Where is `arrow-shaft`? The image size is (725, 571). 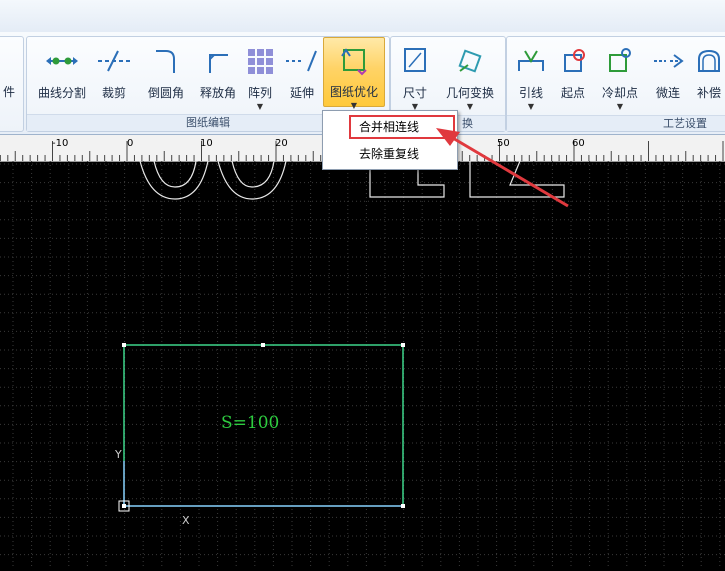
arrow-shaft is located at coordinates (507, 170).